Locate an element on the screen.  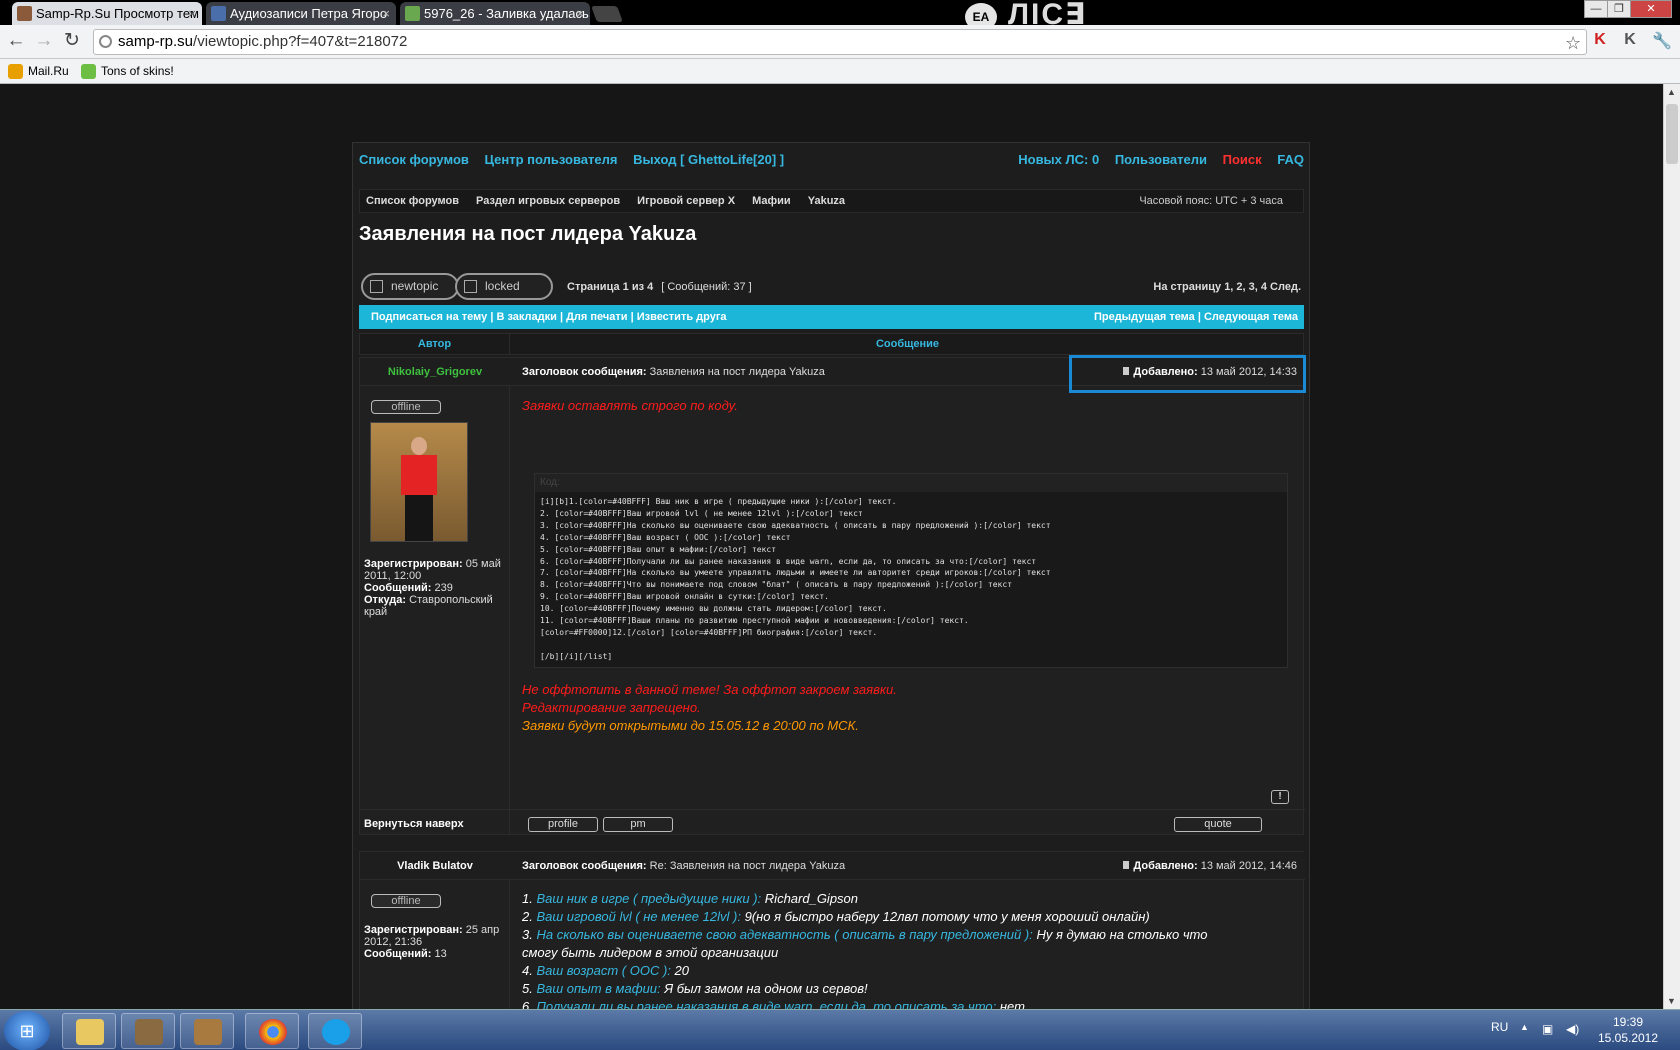
bookmark-mailru: Mail.Ru is located at coordinates (38, 71).